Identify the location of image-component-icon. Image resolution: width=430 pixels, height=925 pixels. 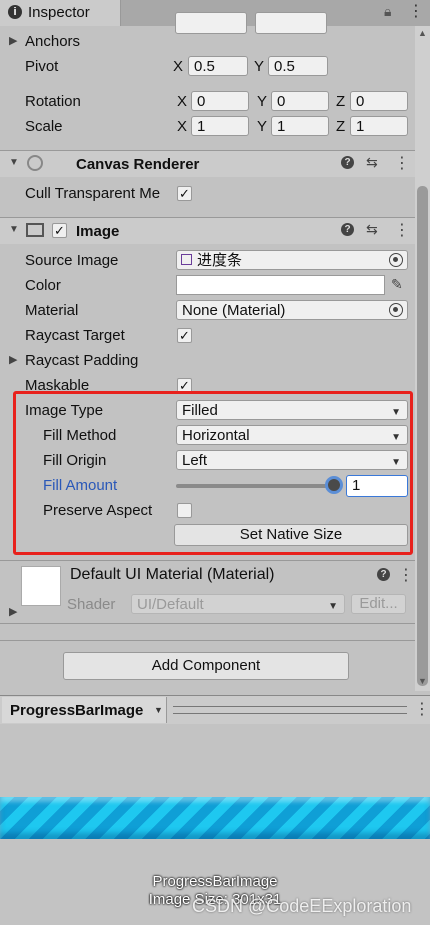
(35, 230).